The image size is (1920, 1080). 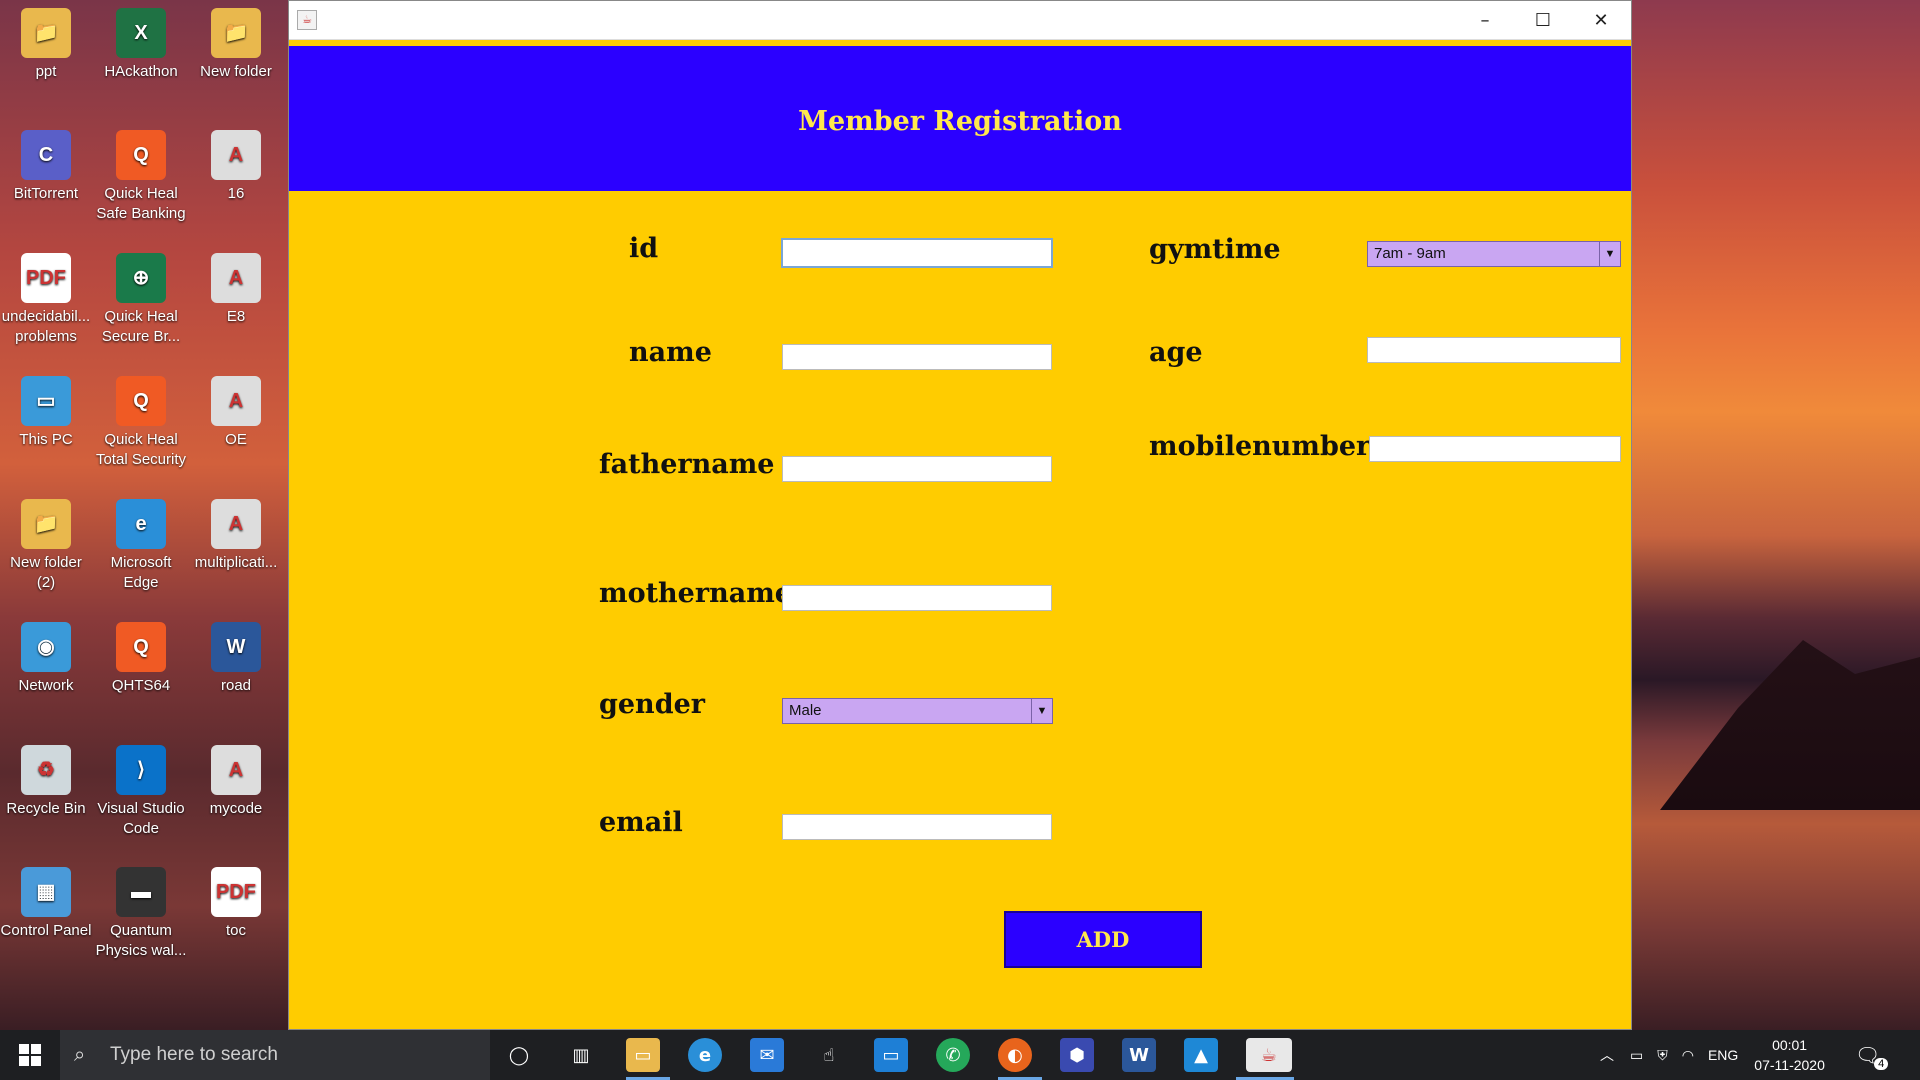 What do you see at coordinates (236, 439) in the screenshot?
I see `desktop-icon-label: OE` at bounding box center [236, 439].